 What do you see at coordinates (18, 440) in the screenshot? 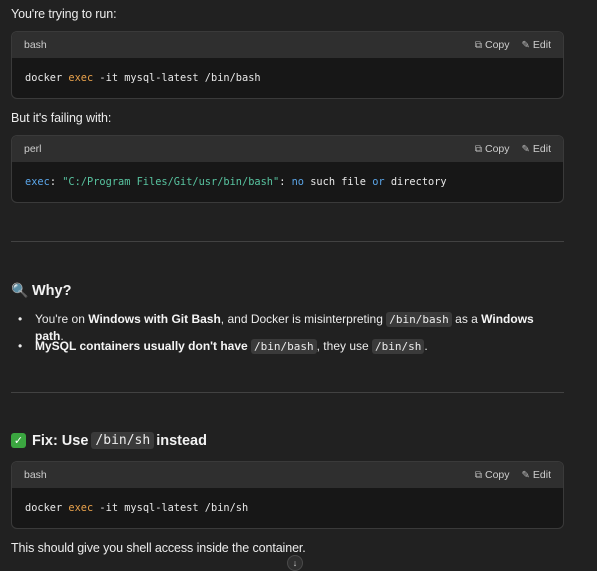
I see `check-icon: ✓` at bounding box center [18, 440].